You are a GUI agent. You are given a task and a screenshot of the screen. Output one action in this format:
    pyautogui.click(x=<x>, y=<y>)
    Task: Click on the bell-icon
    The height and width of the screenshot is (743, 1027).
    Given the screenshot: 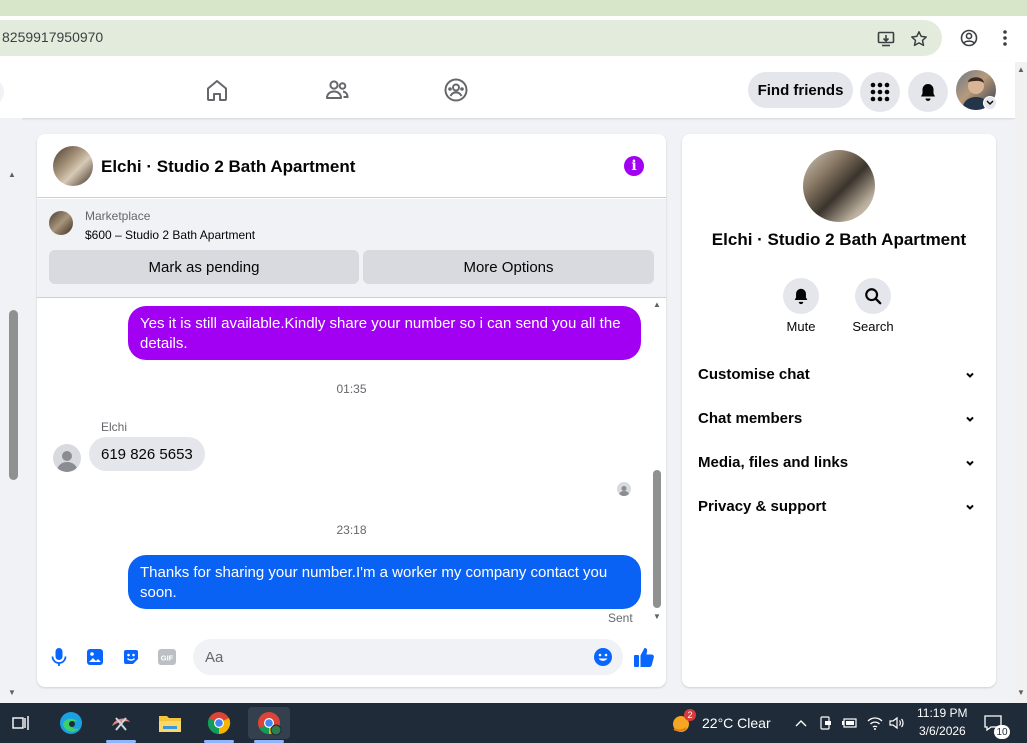 What is the action you would take?
    pyautogui.click(x=801, y=296)
    